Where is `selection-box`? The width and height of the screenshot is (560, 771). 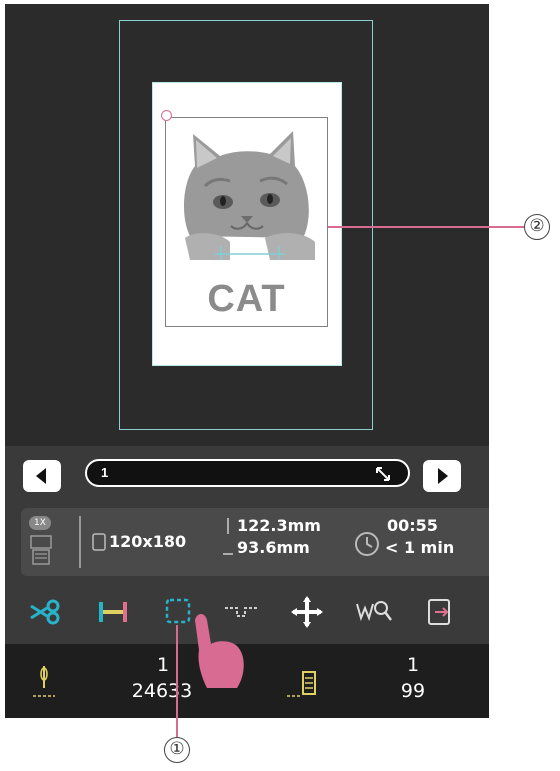 selection-box is located at coordinates (246, 222).